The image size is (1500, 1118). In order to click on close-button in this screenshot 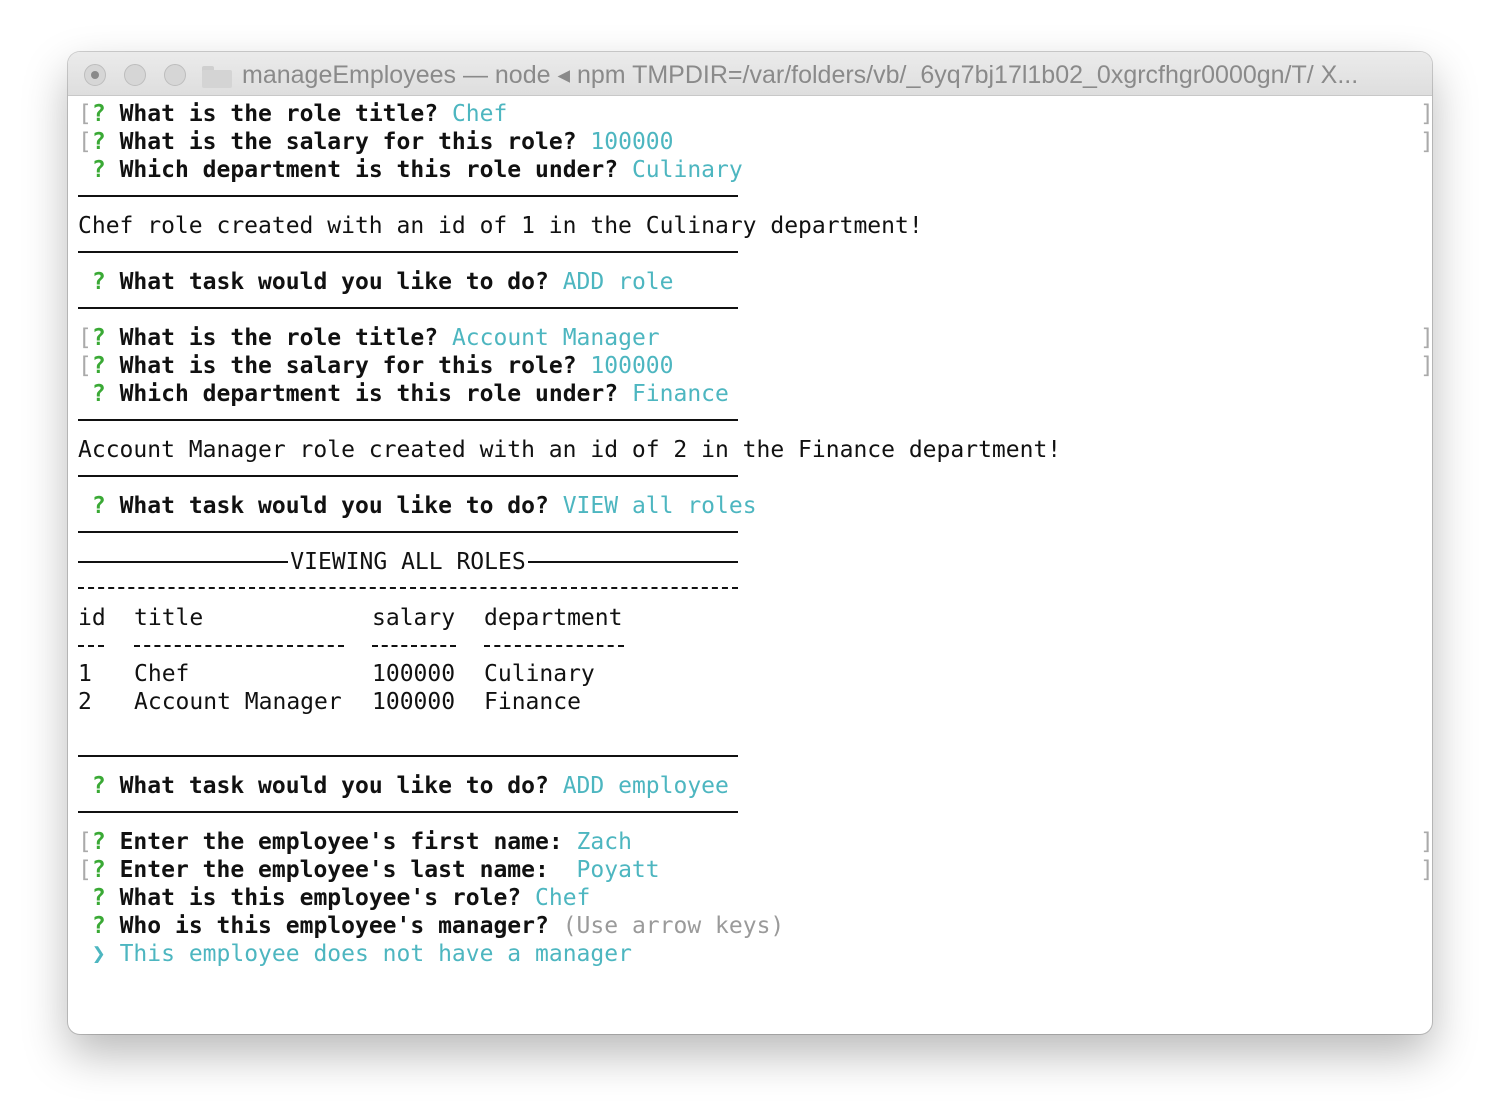, I will do `click(95, 75)`.